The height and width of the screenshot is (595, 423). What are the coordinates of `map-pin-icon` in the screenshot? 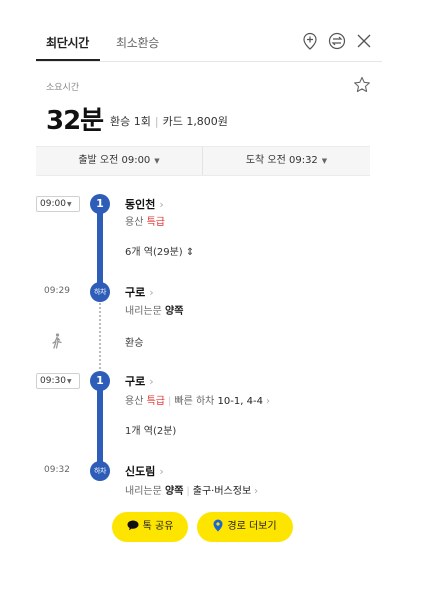 It's located at (218, 525).